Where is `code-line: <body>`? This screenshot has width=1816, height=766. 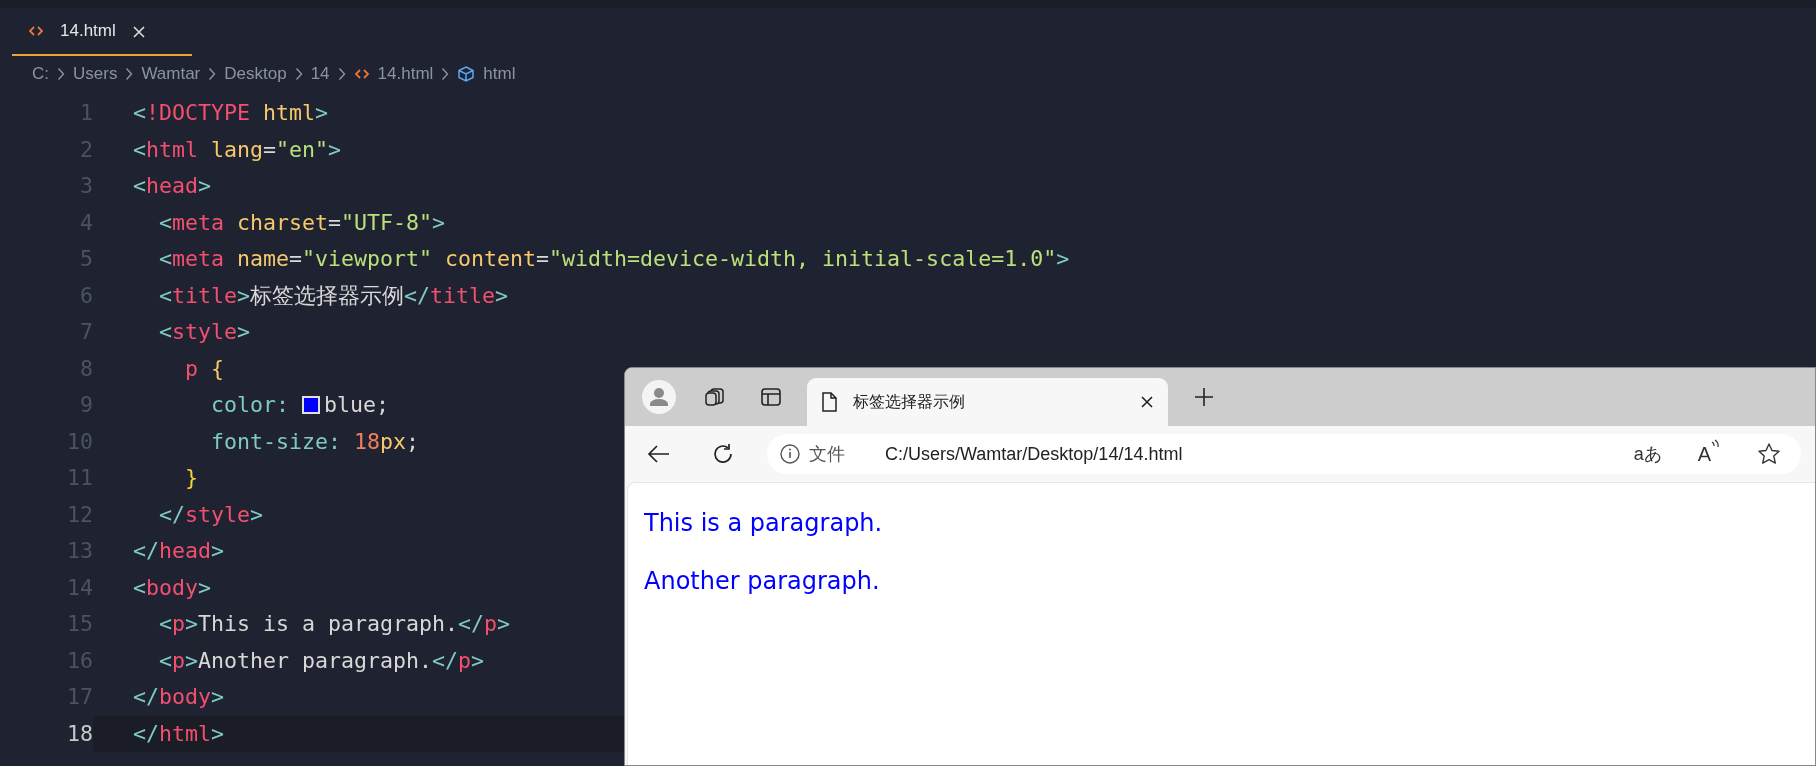
code-line: <body> is located at coordinates (172, 587).